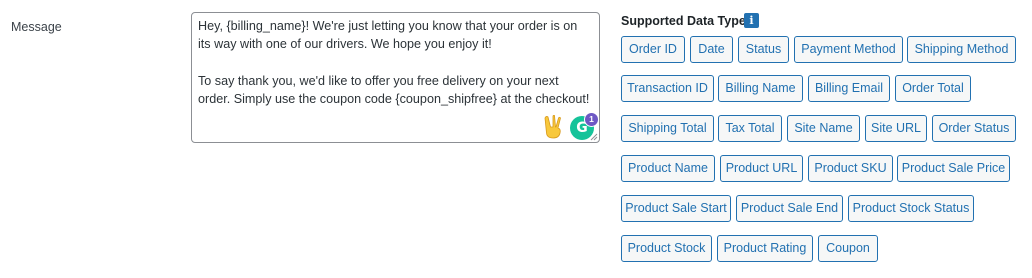 This screenshot has height=278, width=1032. What do you see at coordinates (750, 128) in the screenshot?
I see `tag-tax-total: Tax Total` at bounding box center [750, 128].